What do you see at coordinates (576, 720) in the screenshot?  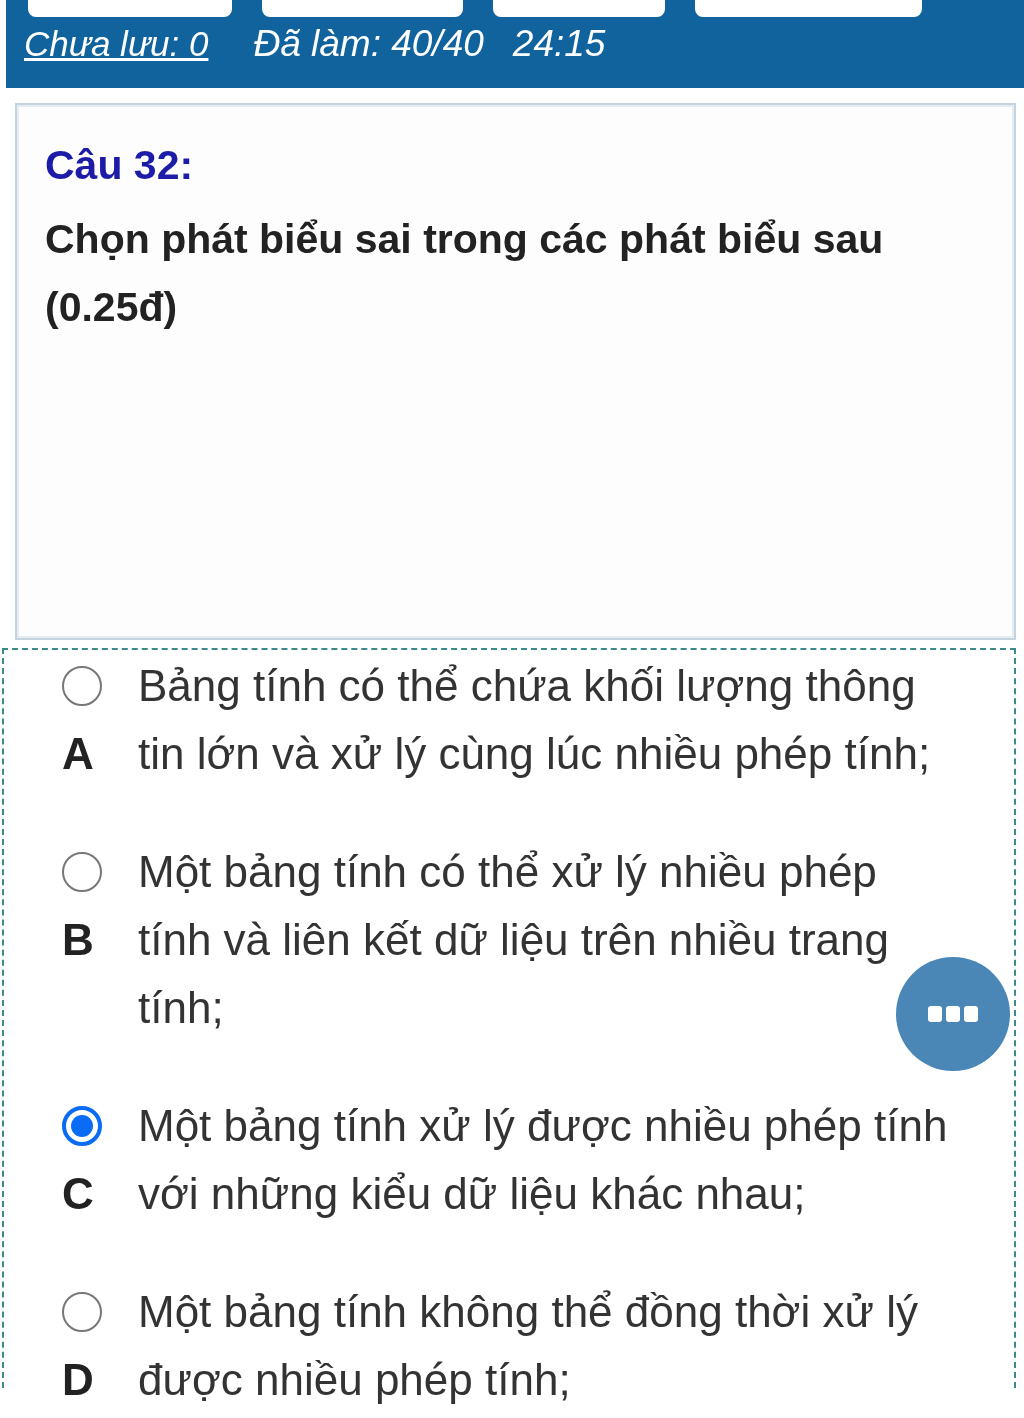 I see `option-text: Bảng tính có thể chứa khối lượng thông tin lớn và xử lý cùng lúc nhiều phép tính;` at bounding box center [576, 720].